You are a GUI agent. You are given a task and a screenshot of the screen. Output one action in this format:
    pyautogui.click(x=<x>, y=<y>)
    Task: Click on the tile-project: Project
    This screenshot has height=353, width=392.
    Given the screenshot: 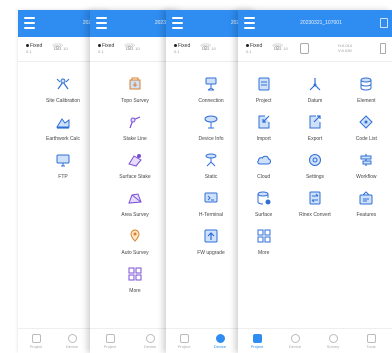 What is the action you would take?
    pyautogui.click(x=263, y=90)
    